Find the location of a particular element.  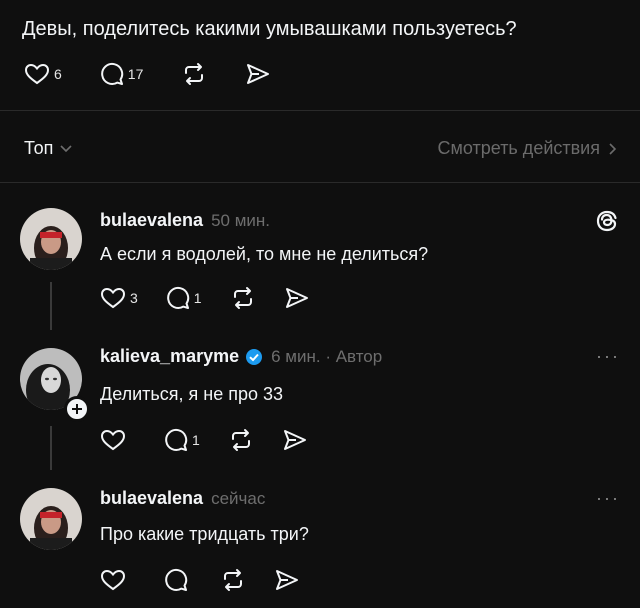

follow-button is located at coordinates (77, 409).